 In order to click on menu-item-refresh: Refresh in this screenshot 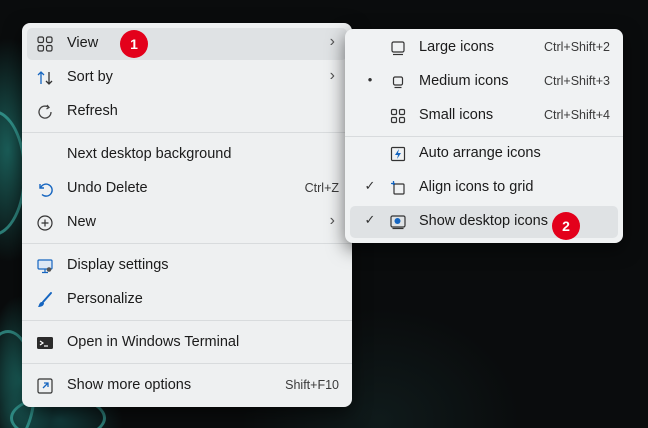, I will do `click(187, 112)`.